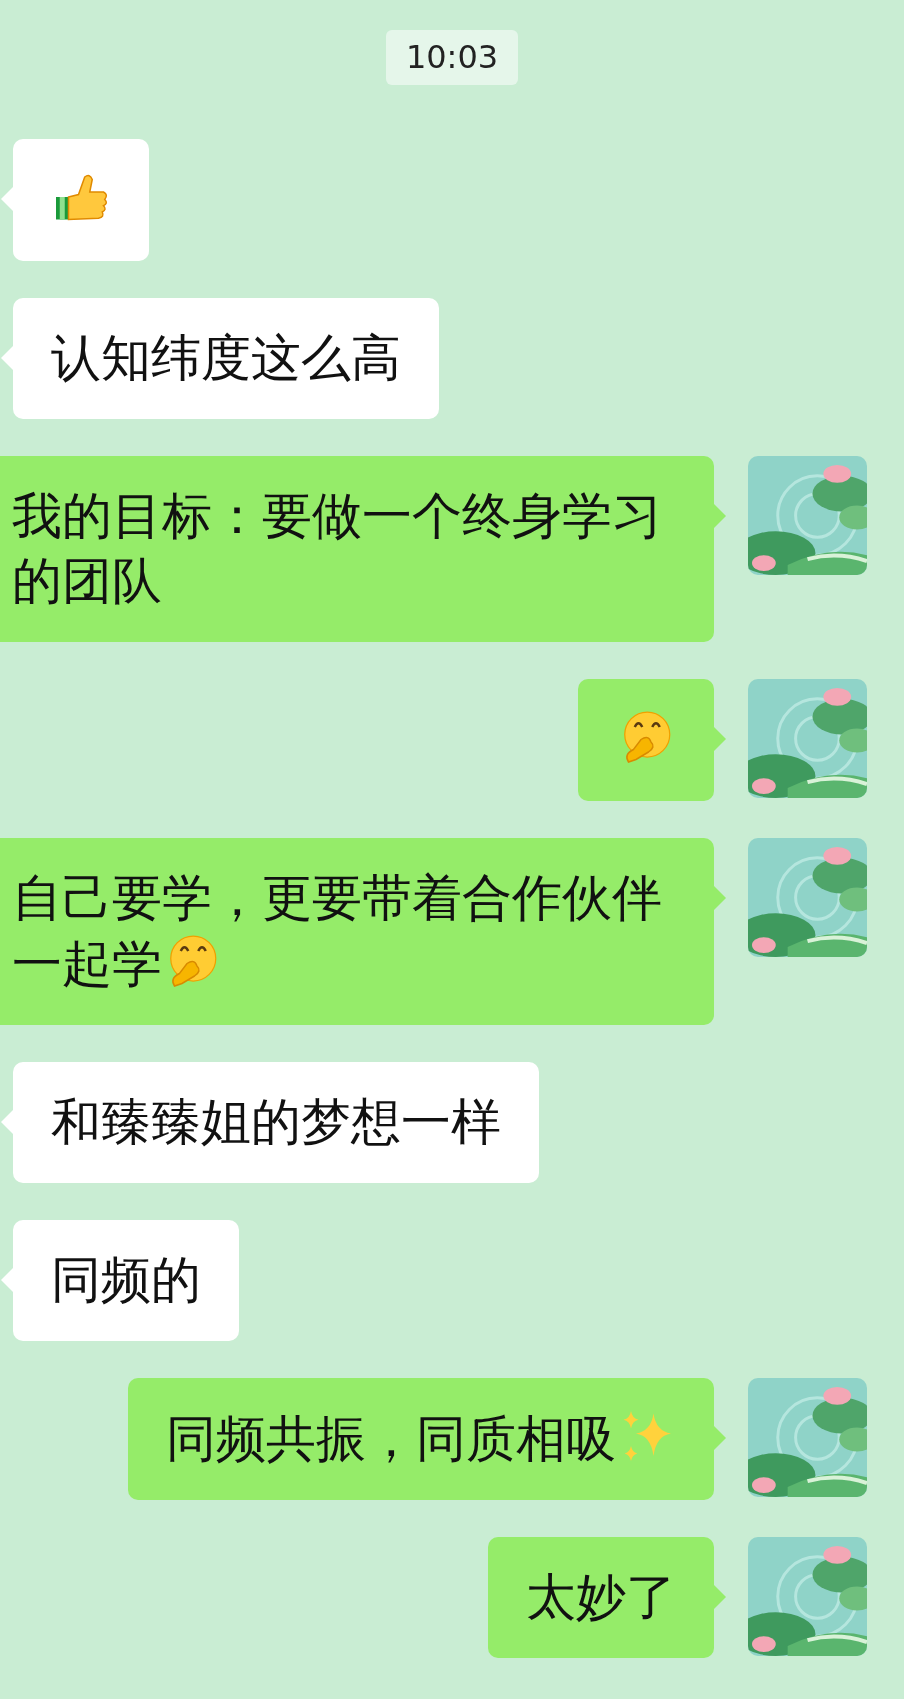  What do you see at coordinates (226, 358) in the screenshot?
I see `message-text: 认知纬度这么高` at bounding box center [226, 358].